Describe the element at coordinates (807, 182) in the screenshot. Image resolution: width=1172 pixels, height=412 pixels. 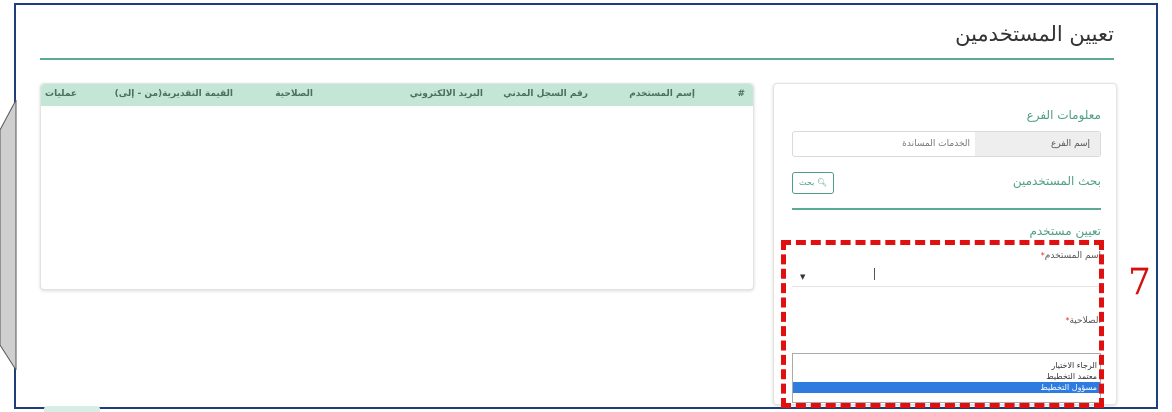
I see `search-button-label: بحث` at that location.